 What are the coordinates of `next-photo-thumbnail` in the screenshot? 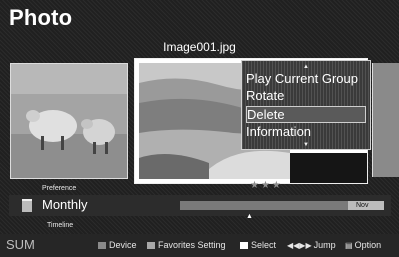 It's located at (385, 120).